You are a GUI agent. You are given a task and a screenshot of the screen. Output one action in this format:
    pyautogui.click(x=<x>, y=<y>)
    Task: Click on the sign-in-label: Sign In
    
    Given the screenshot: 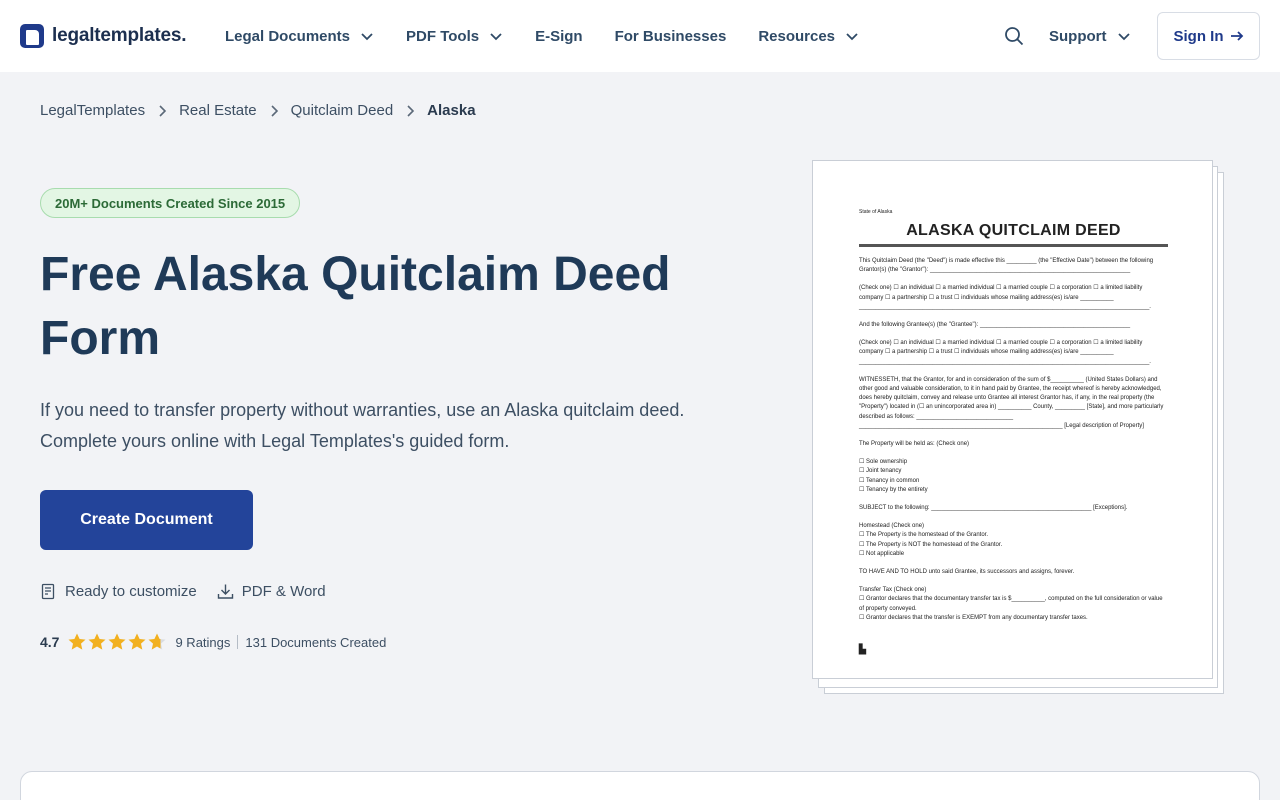 What is the action you would take?
    pyautogui.click(x=1198, y=36)
    